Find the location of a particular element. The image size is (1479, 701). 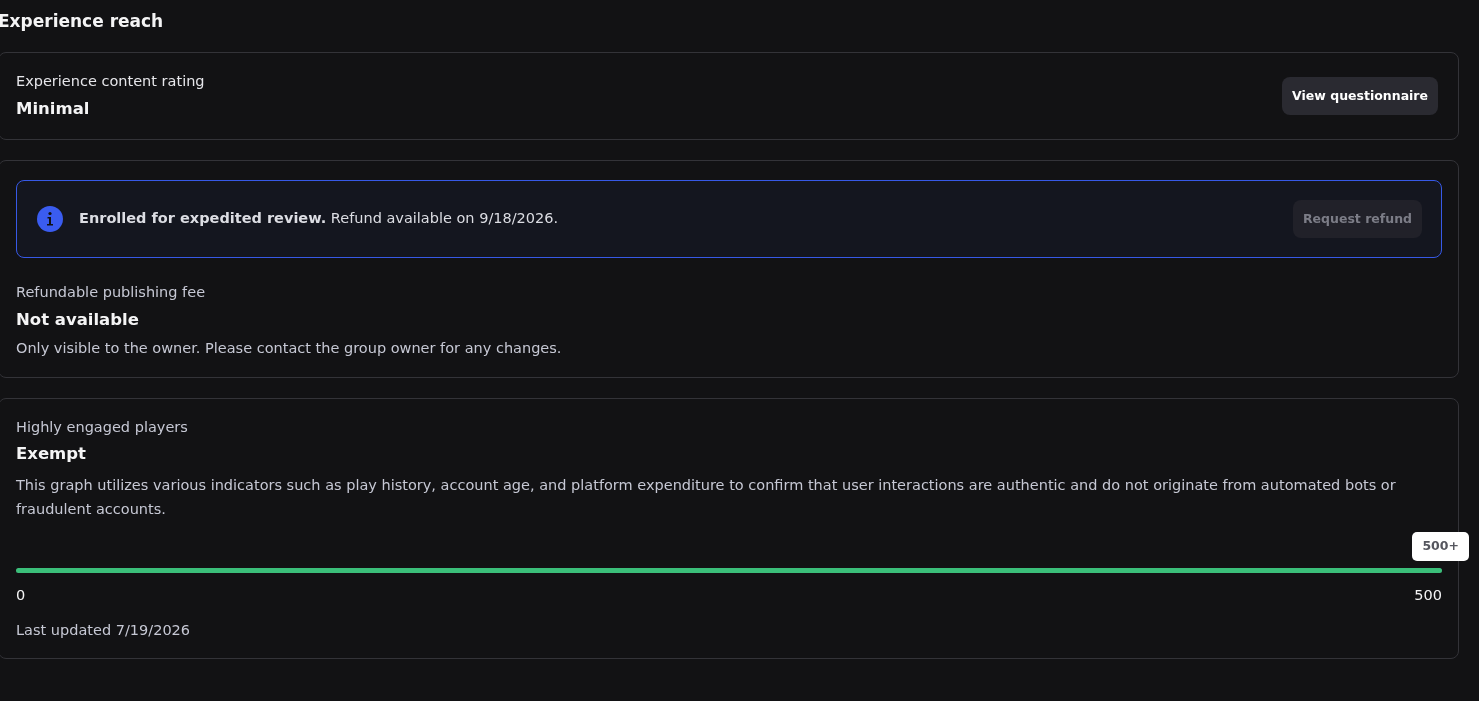

description-text: Only visible to the owner. Please contact the group owner for any changes. is located at coordinates (289, 348).